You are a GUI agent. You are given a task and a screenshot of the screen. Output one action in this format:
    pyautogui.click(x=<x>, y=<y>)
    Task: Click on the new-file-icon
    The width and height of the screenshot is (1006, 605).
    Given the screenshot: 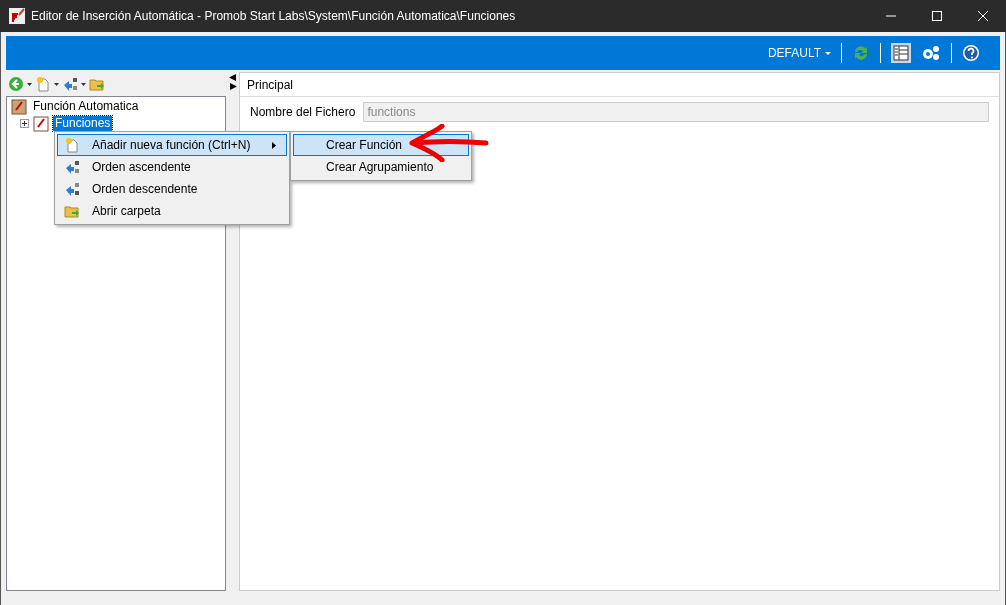 What is the action you would take?
    pyautogui.click(x=72, y=145)
    